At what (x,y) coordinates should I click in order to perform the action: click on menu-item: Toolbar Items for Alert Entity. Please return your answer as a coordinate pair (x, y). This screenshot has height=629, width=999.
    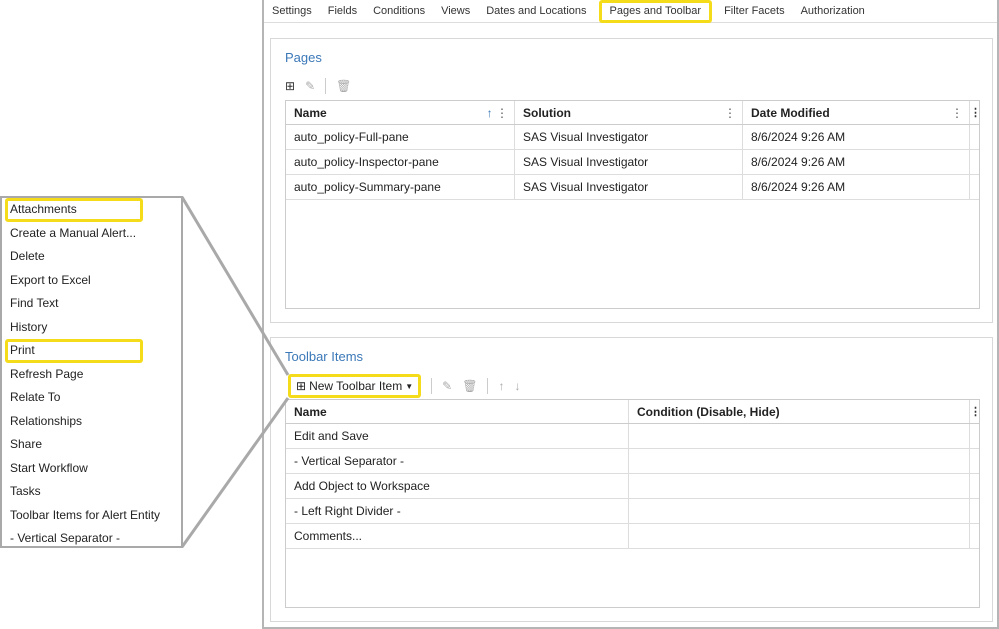
    Looking at the image, I should click on (91, 516).